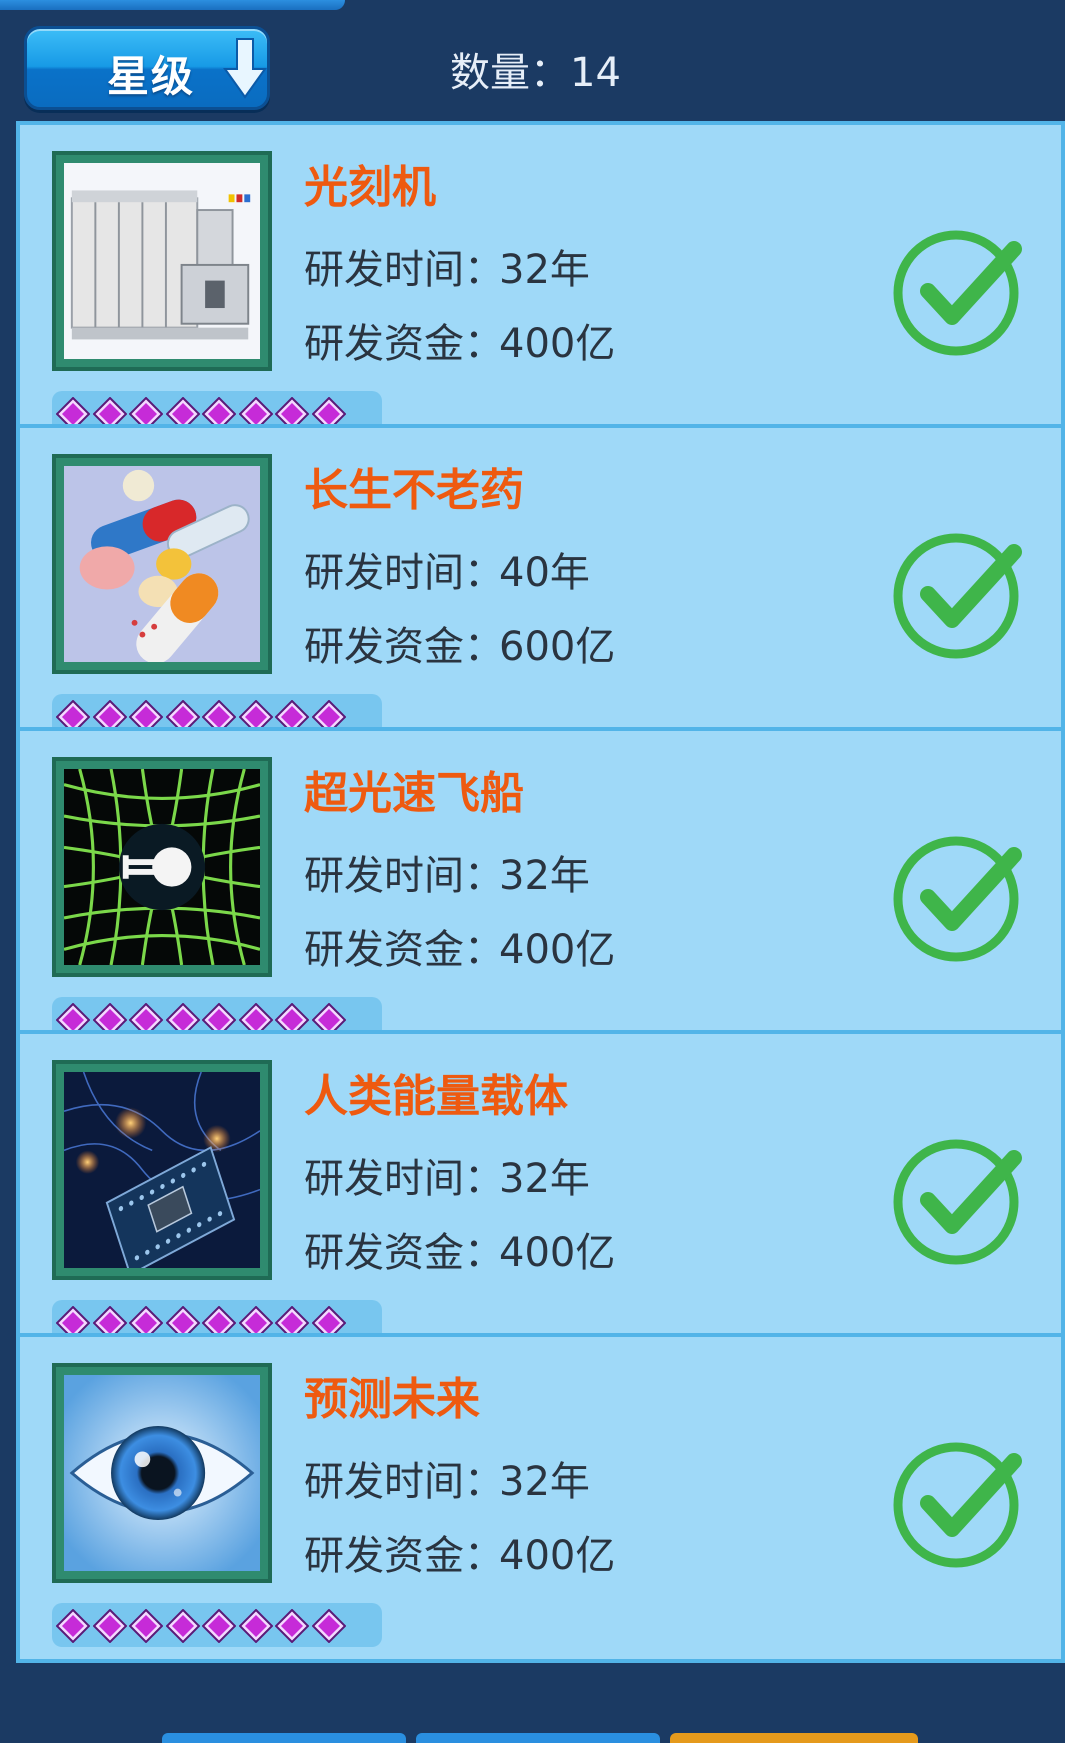 The width and height of the screenshot is (1065, 1743). What do you see at coordinates (392, 1399) in the screenshot?
I see `tech-name: 预测未来` at bounding box center [392, 1399].